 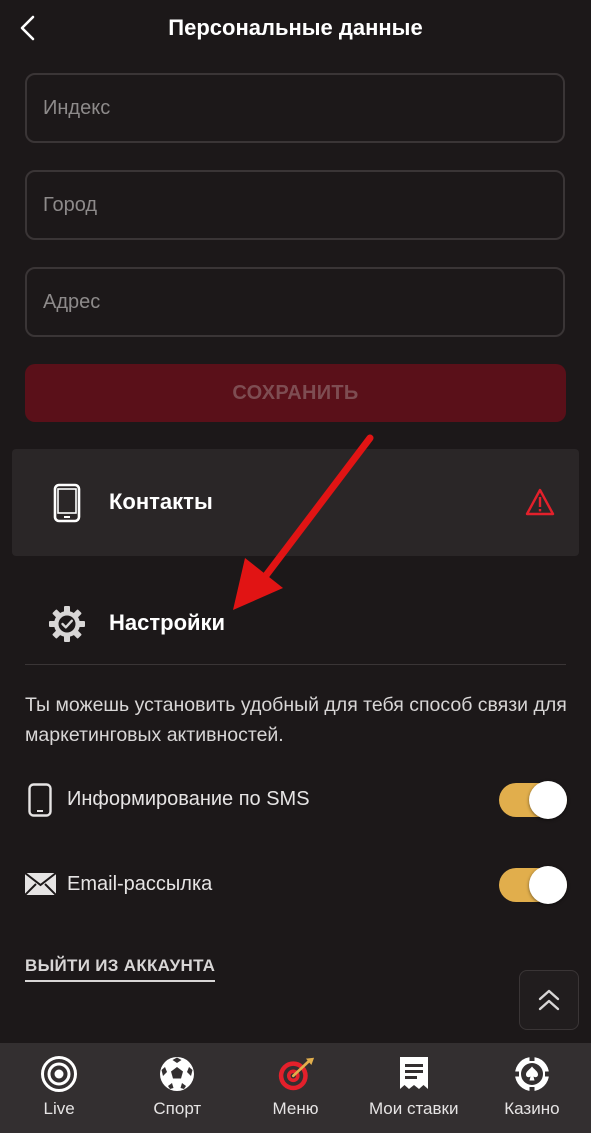 I want to click on casino-chip-icon, so click(x=532, y=1074).